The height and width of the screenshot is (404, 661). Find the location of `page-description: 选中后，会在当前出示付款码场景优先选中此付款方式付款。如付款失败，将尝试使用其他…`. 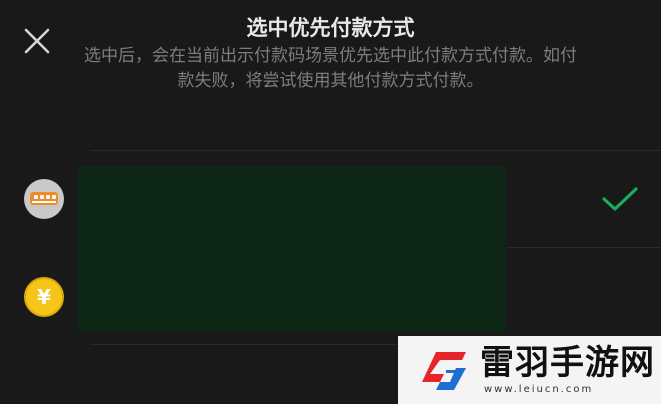

page-description: 选中后，会在当前出示付款码场景优先选中此付款方式付款。如付款失败，将尝试使用其他… is located at coordinates (330, 68).